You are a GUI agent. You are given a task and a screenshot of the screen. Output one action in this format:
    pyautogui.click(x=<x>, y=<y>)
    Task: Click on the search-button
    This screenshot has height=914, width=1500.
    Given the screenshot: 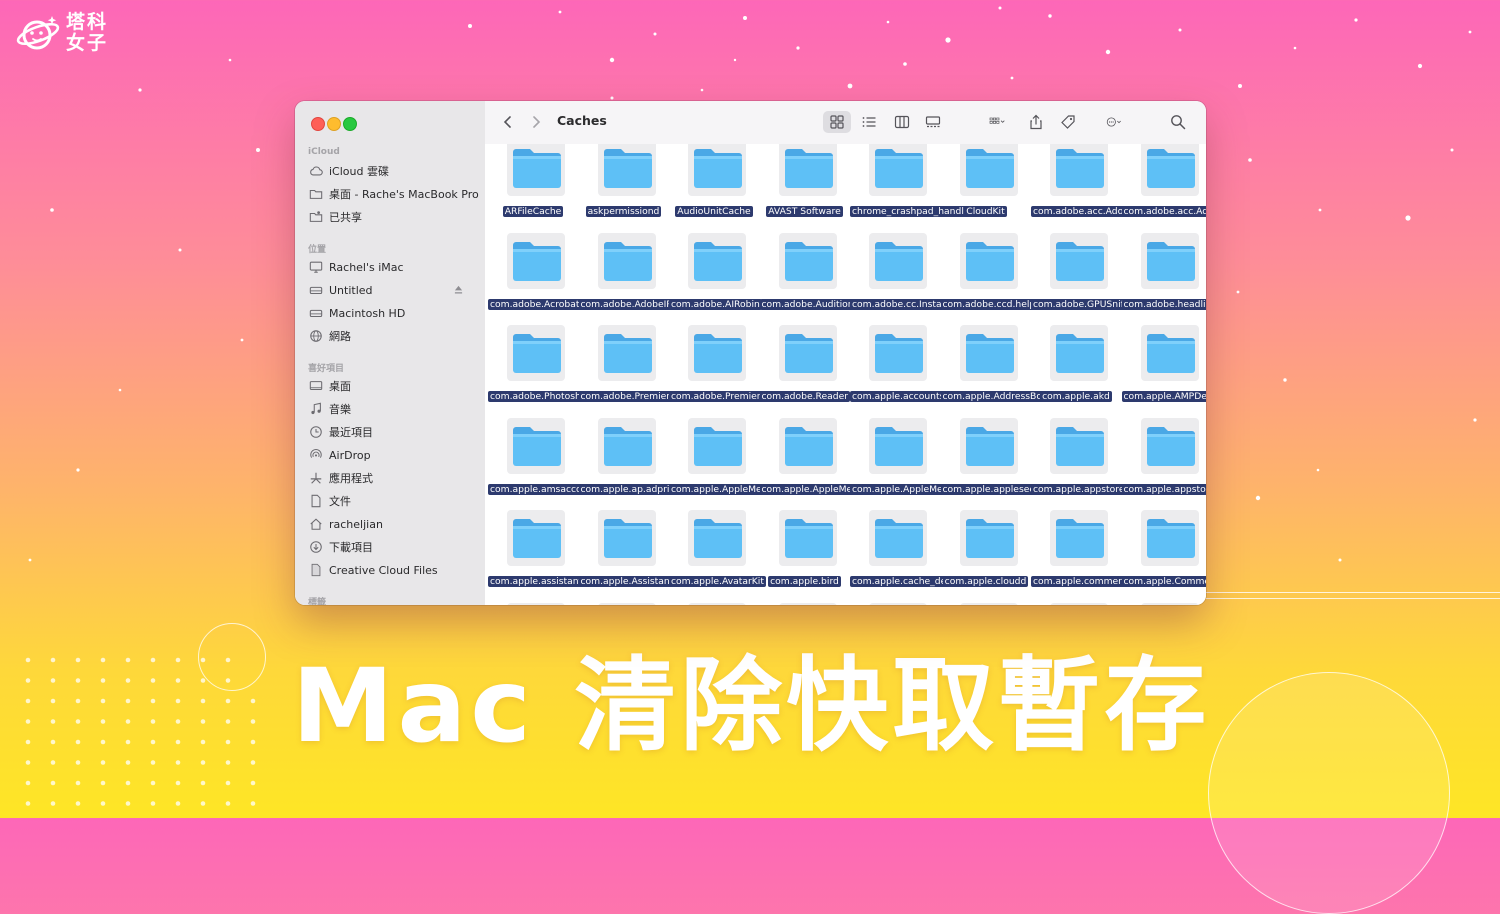 What is the action you would take?
    pyautogui.click(x=1178, y=122)
    